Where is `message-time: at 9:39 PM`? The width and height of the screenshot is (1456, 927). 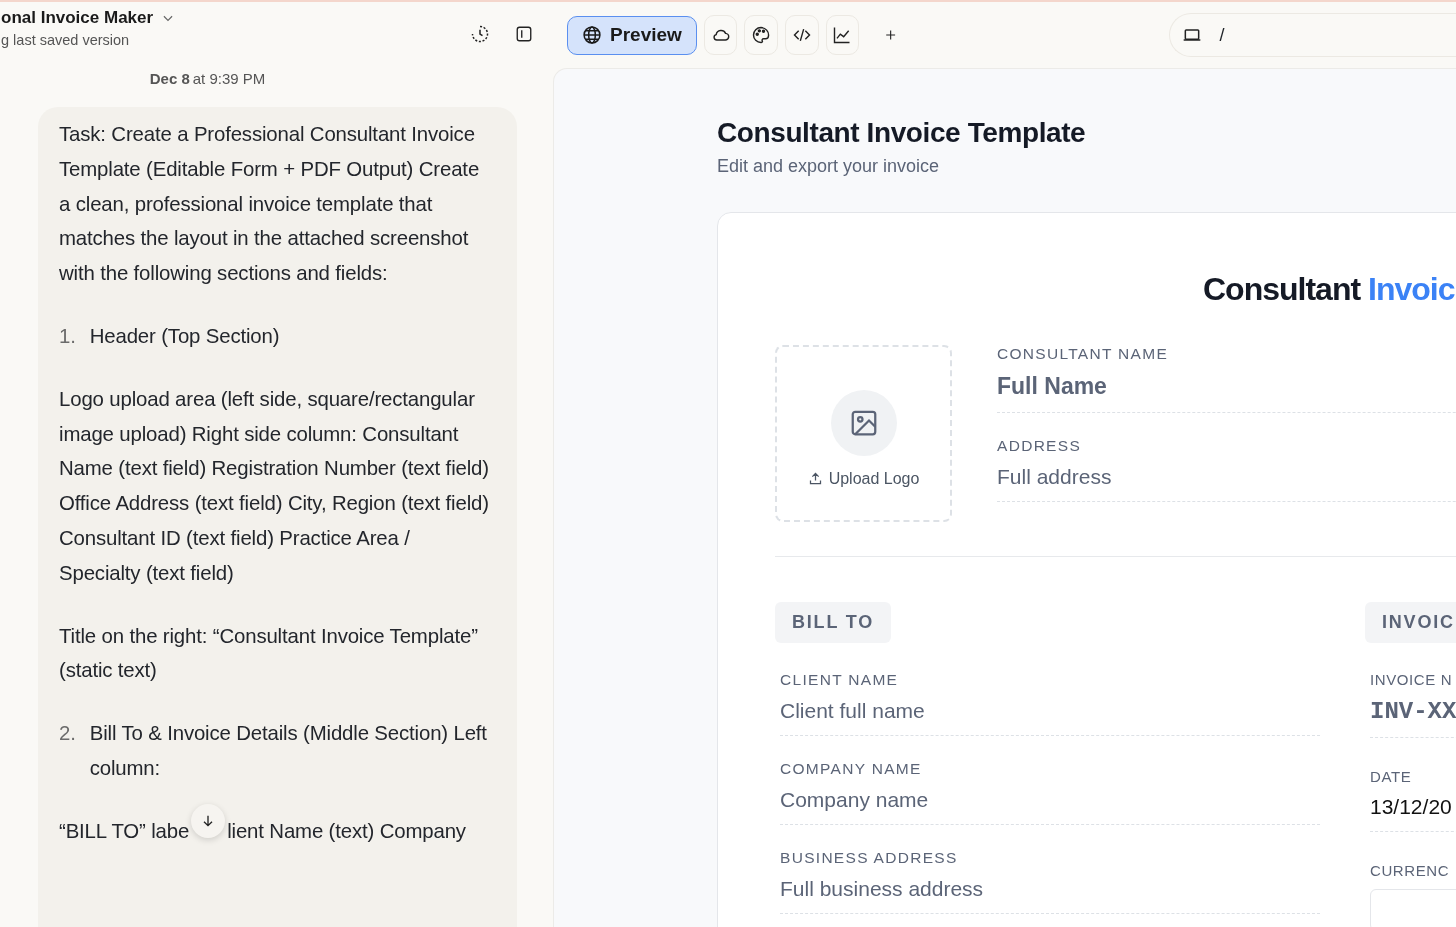 message-time: at 9:39 PM is located at coordinates (229, 78).